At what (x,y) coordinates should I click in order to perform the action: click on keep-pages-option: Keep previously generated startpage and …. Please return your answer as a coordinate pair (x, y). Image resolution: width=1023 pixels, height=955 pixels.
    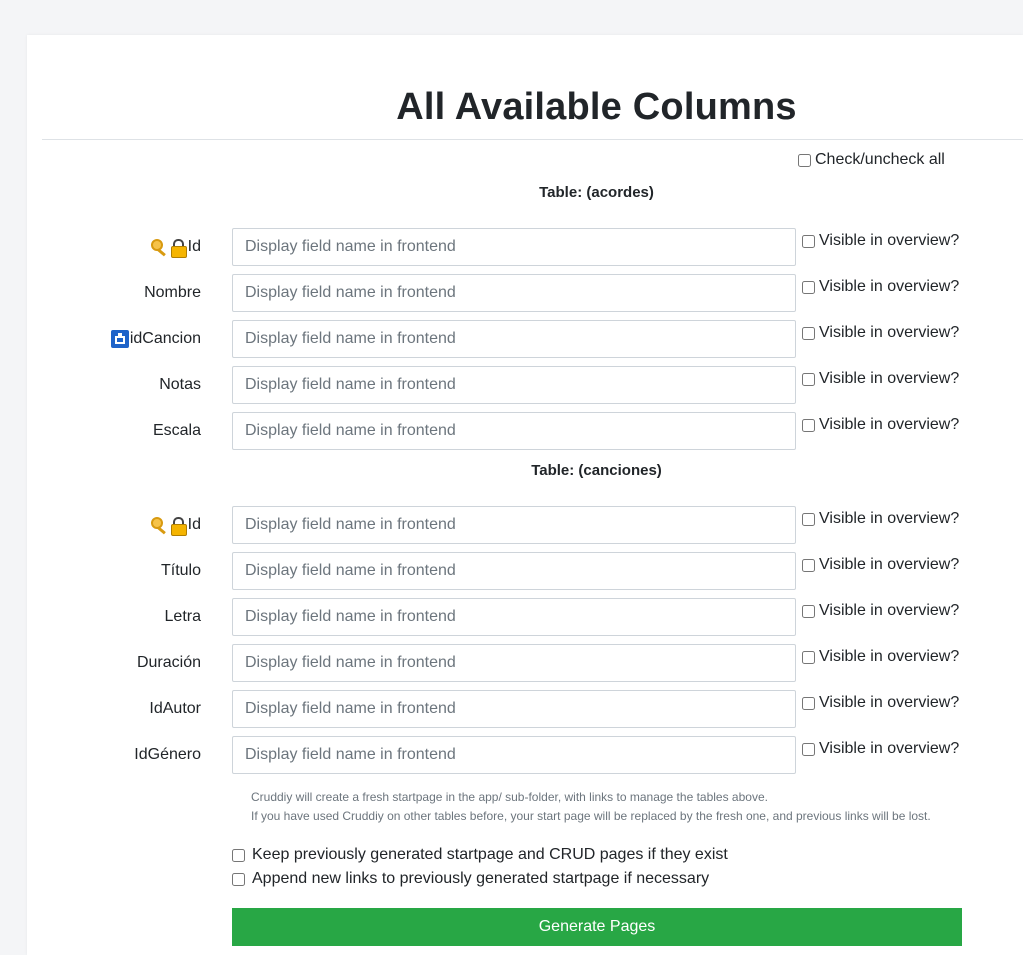
    Looking at the image, I should click on (480, 855).